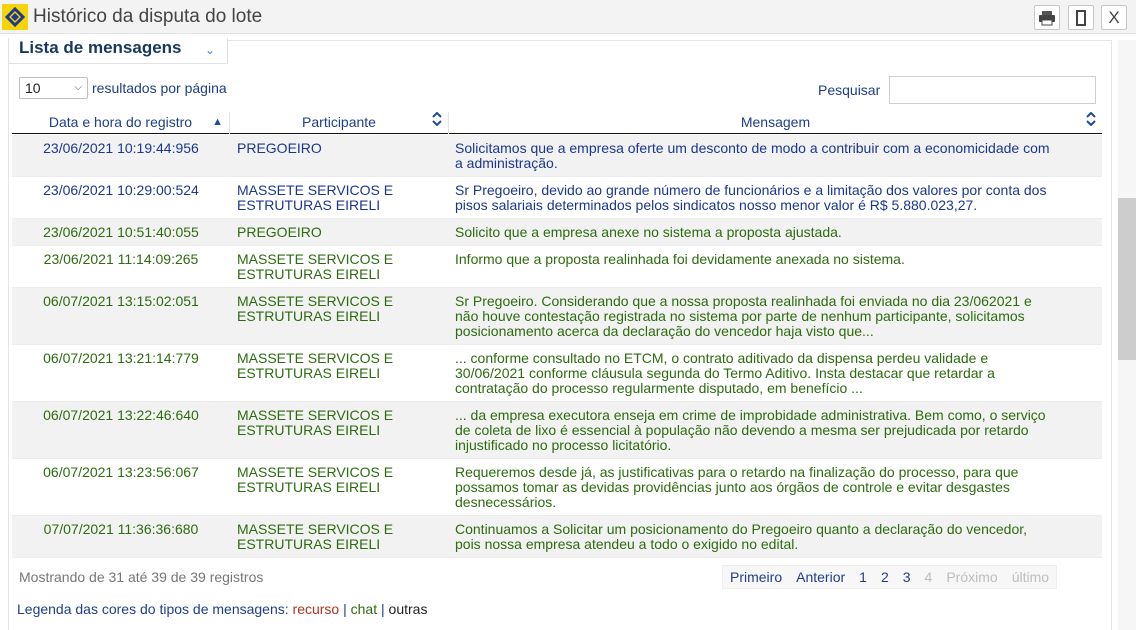 Image resolution: width=1136 pixels, height=630 pixels. What do you see at coordinates (148, 16) in the screenshot?
I see `window-title: Histórico da disputa do lote` at bounding box center [148, 16].